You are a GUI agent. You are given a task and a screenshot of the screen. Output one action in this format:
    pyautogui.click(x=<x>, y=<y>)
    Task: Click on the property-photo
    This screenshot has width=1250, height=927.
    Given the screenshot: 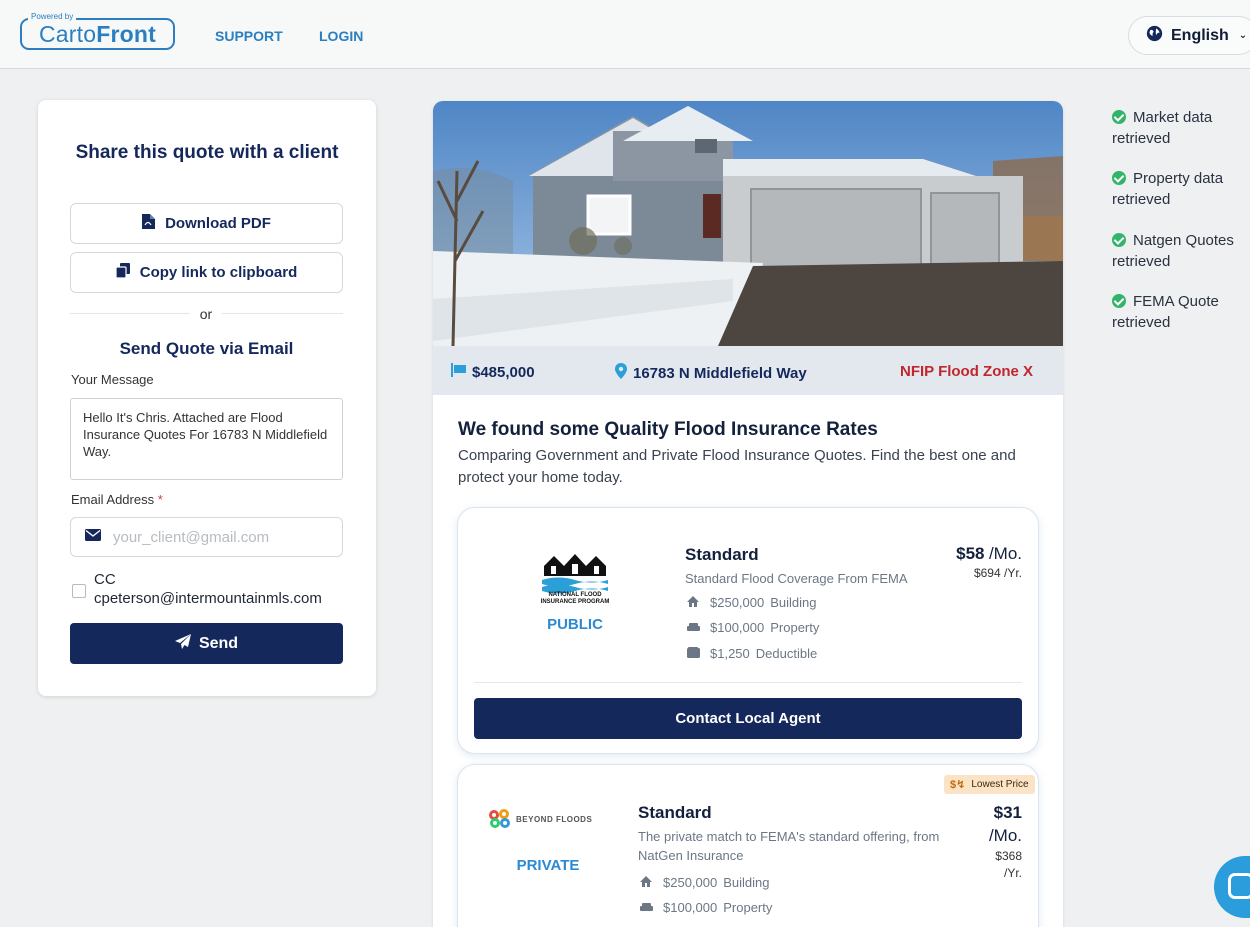 What is the action you would take?
    pyautogui.click(x=748, y=224)
    